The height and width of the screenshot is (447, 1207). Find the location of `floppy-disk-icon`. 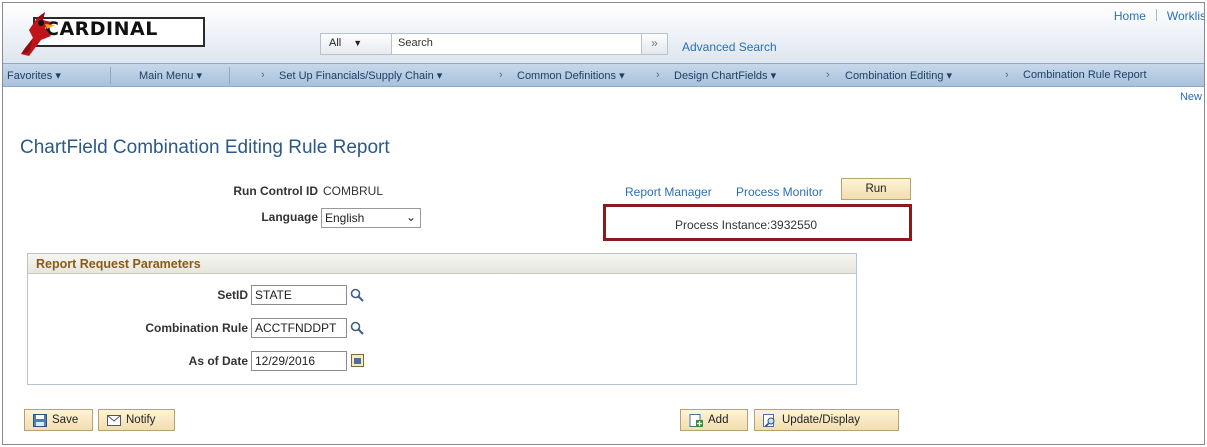

floppy-disk-icon is located at coordinates (40, 420).